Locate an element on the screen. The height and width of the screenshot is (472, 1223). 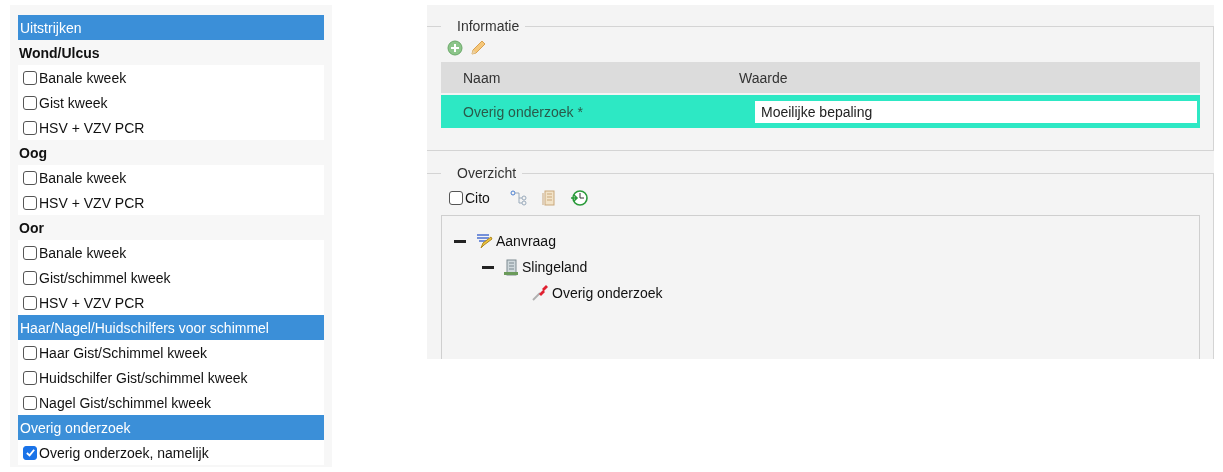
tree-node-label: Overig onderzoek is located at coordinates (607, 293).